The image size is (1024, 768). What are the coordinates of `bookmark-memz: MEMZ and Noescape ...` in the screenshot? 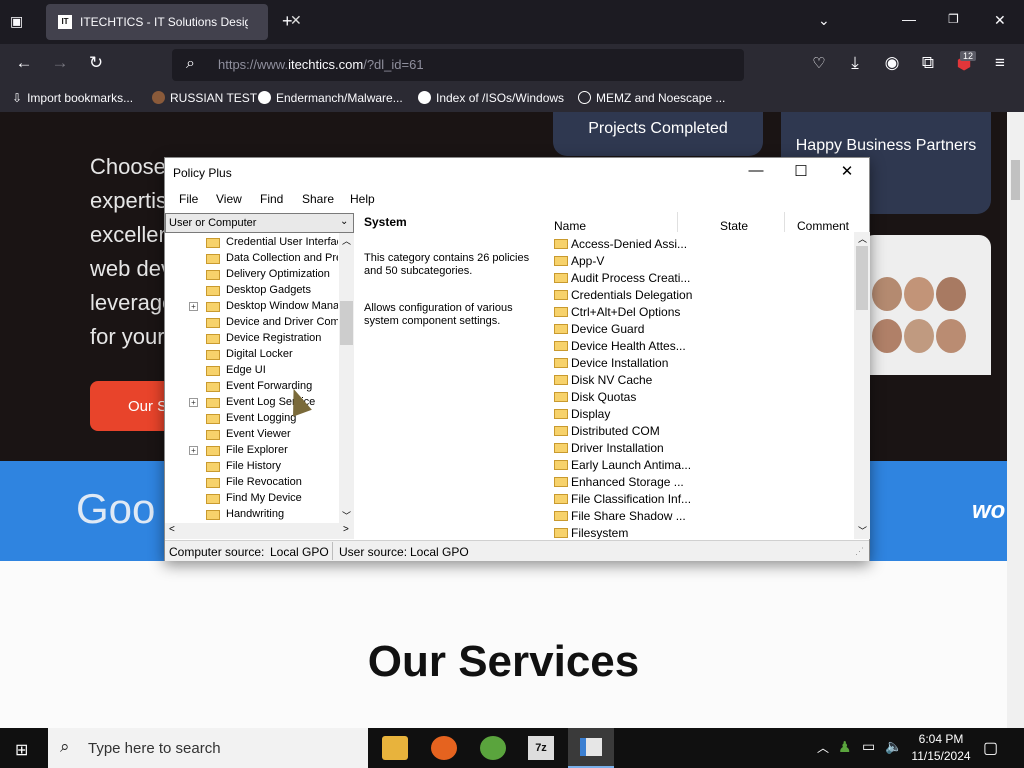 It's located at (651, 98).